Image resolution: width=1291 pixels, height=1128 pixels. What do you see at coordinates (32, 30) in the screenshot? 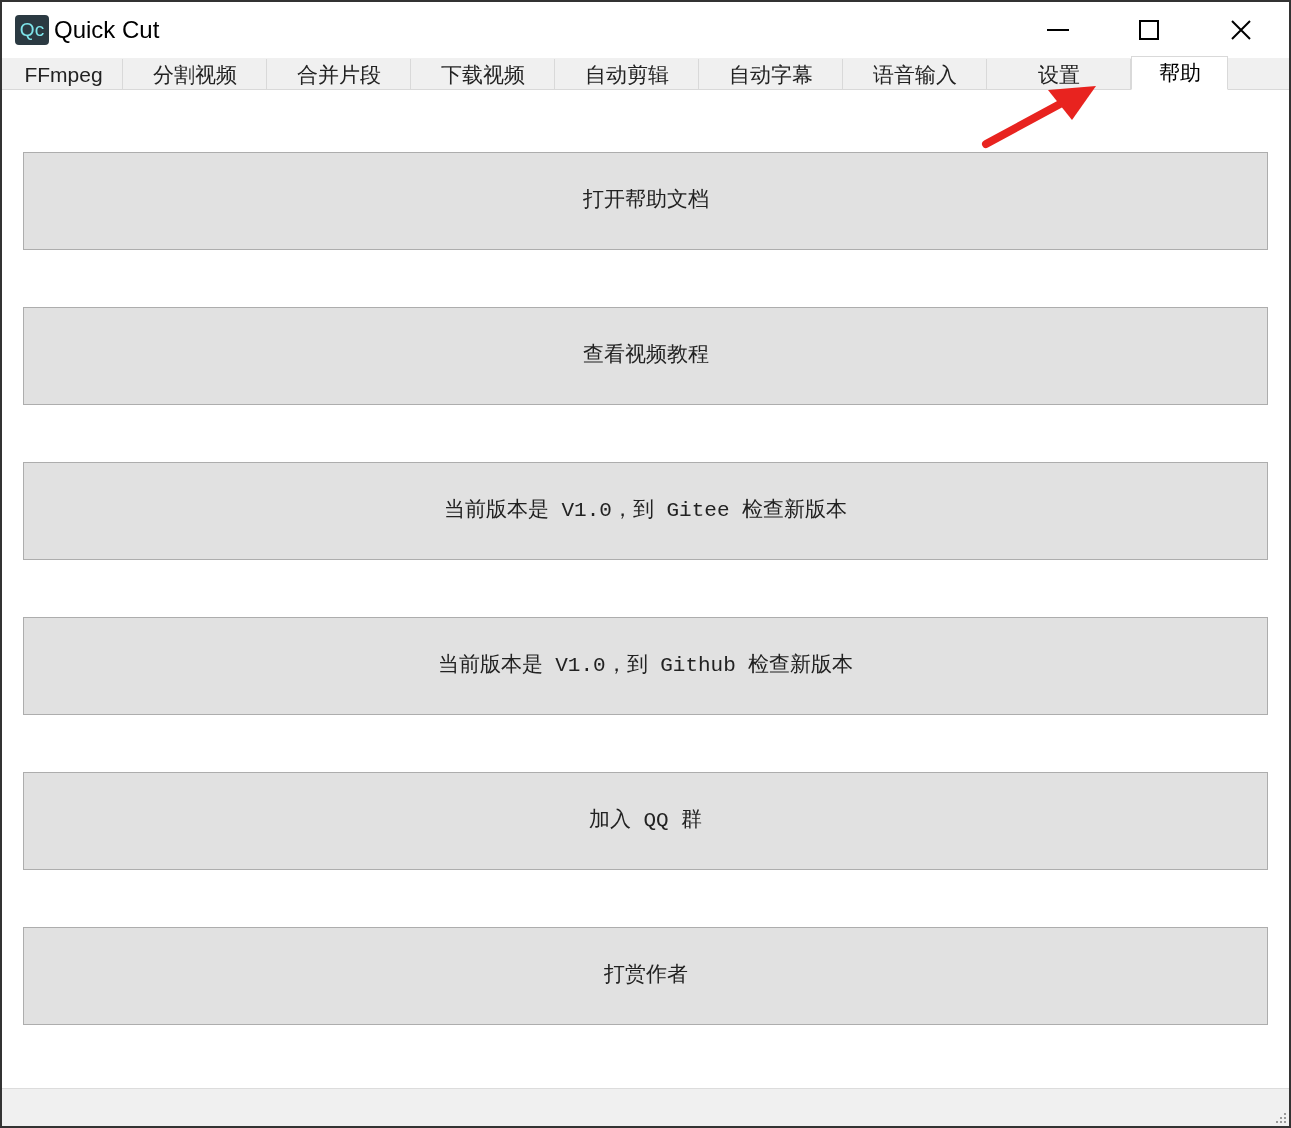
I see `app-logo: Qc` at bounding box center [32, 30].